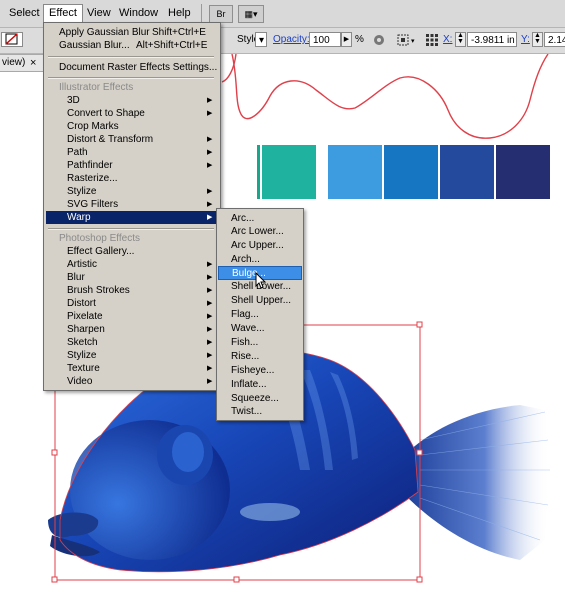 The width and height of the screenshot is (565, 608). Describe the element at coordinates (132, 329) in the screenshot. I see `menu-item-sharpen: Sharpen ▶` at that location.